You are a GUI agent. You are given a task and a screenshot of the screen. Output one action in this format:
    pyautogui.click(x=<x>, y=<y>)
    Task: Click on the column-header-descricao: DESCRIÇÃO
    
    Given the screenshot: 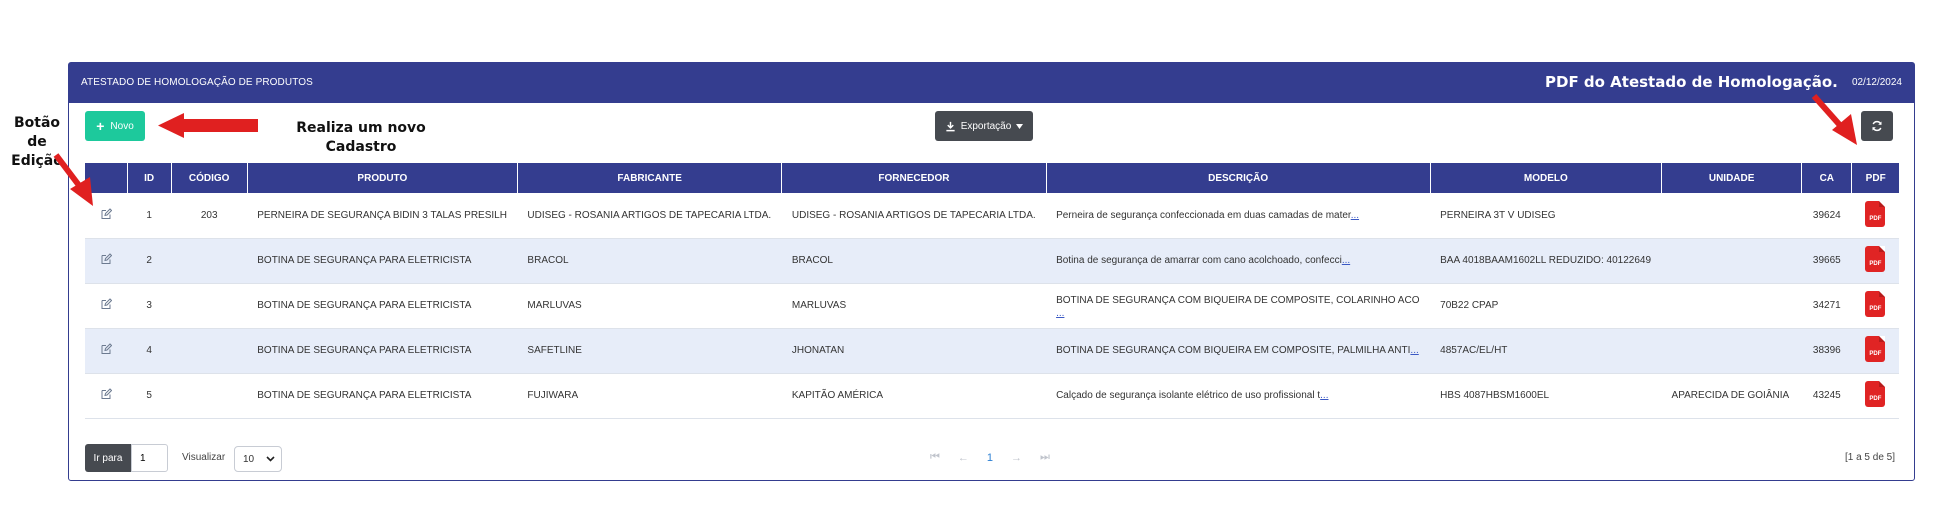 What is the action you would take?
    pyautogui.click(x=1238, y=178)
    